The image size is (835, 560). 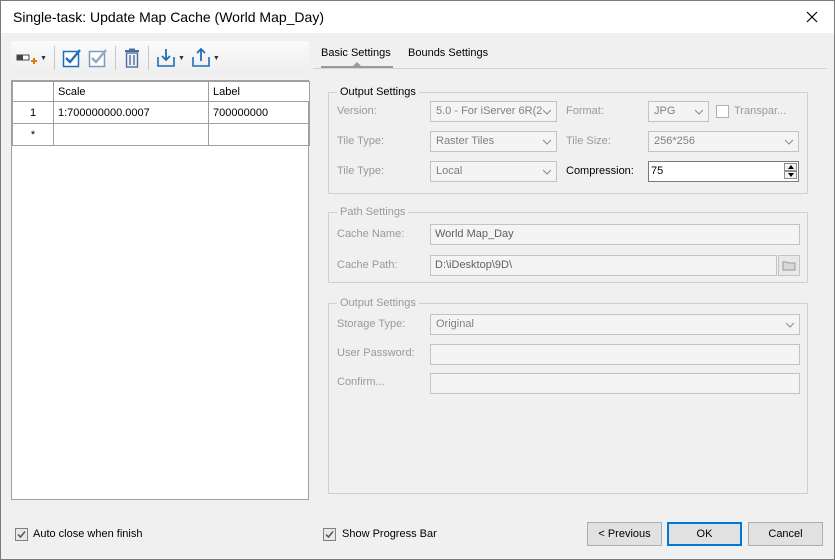 I want to click on table-header-row: Scale Label, so click(x=161, y=91).